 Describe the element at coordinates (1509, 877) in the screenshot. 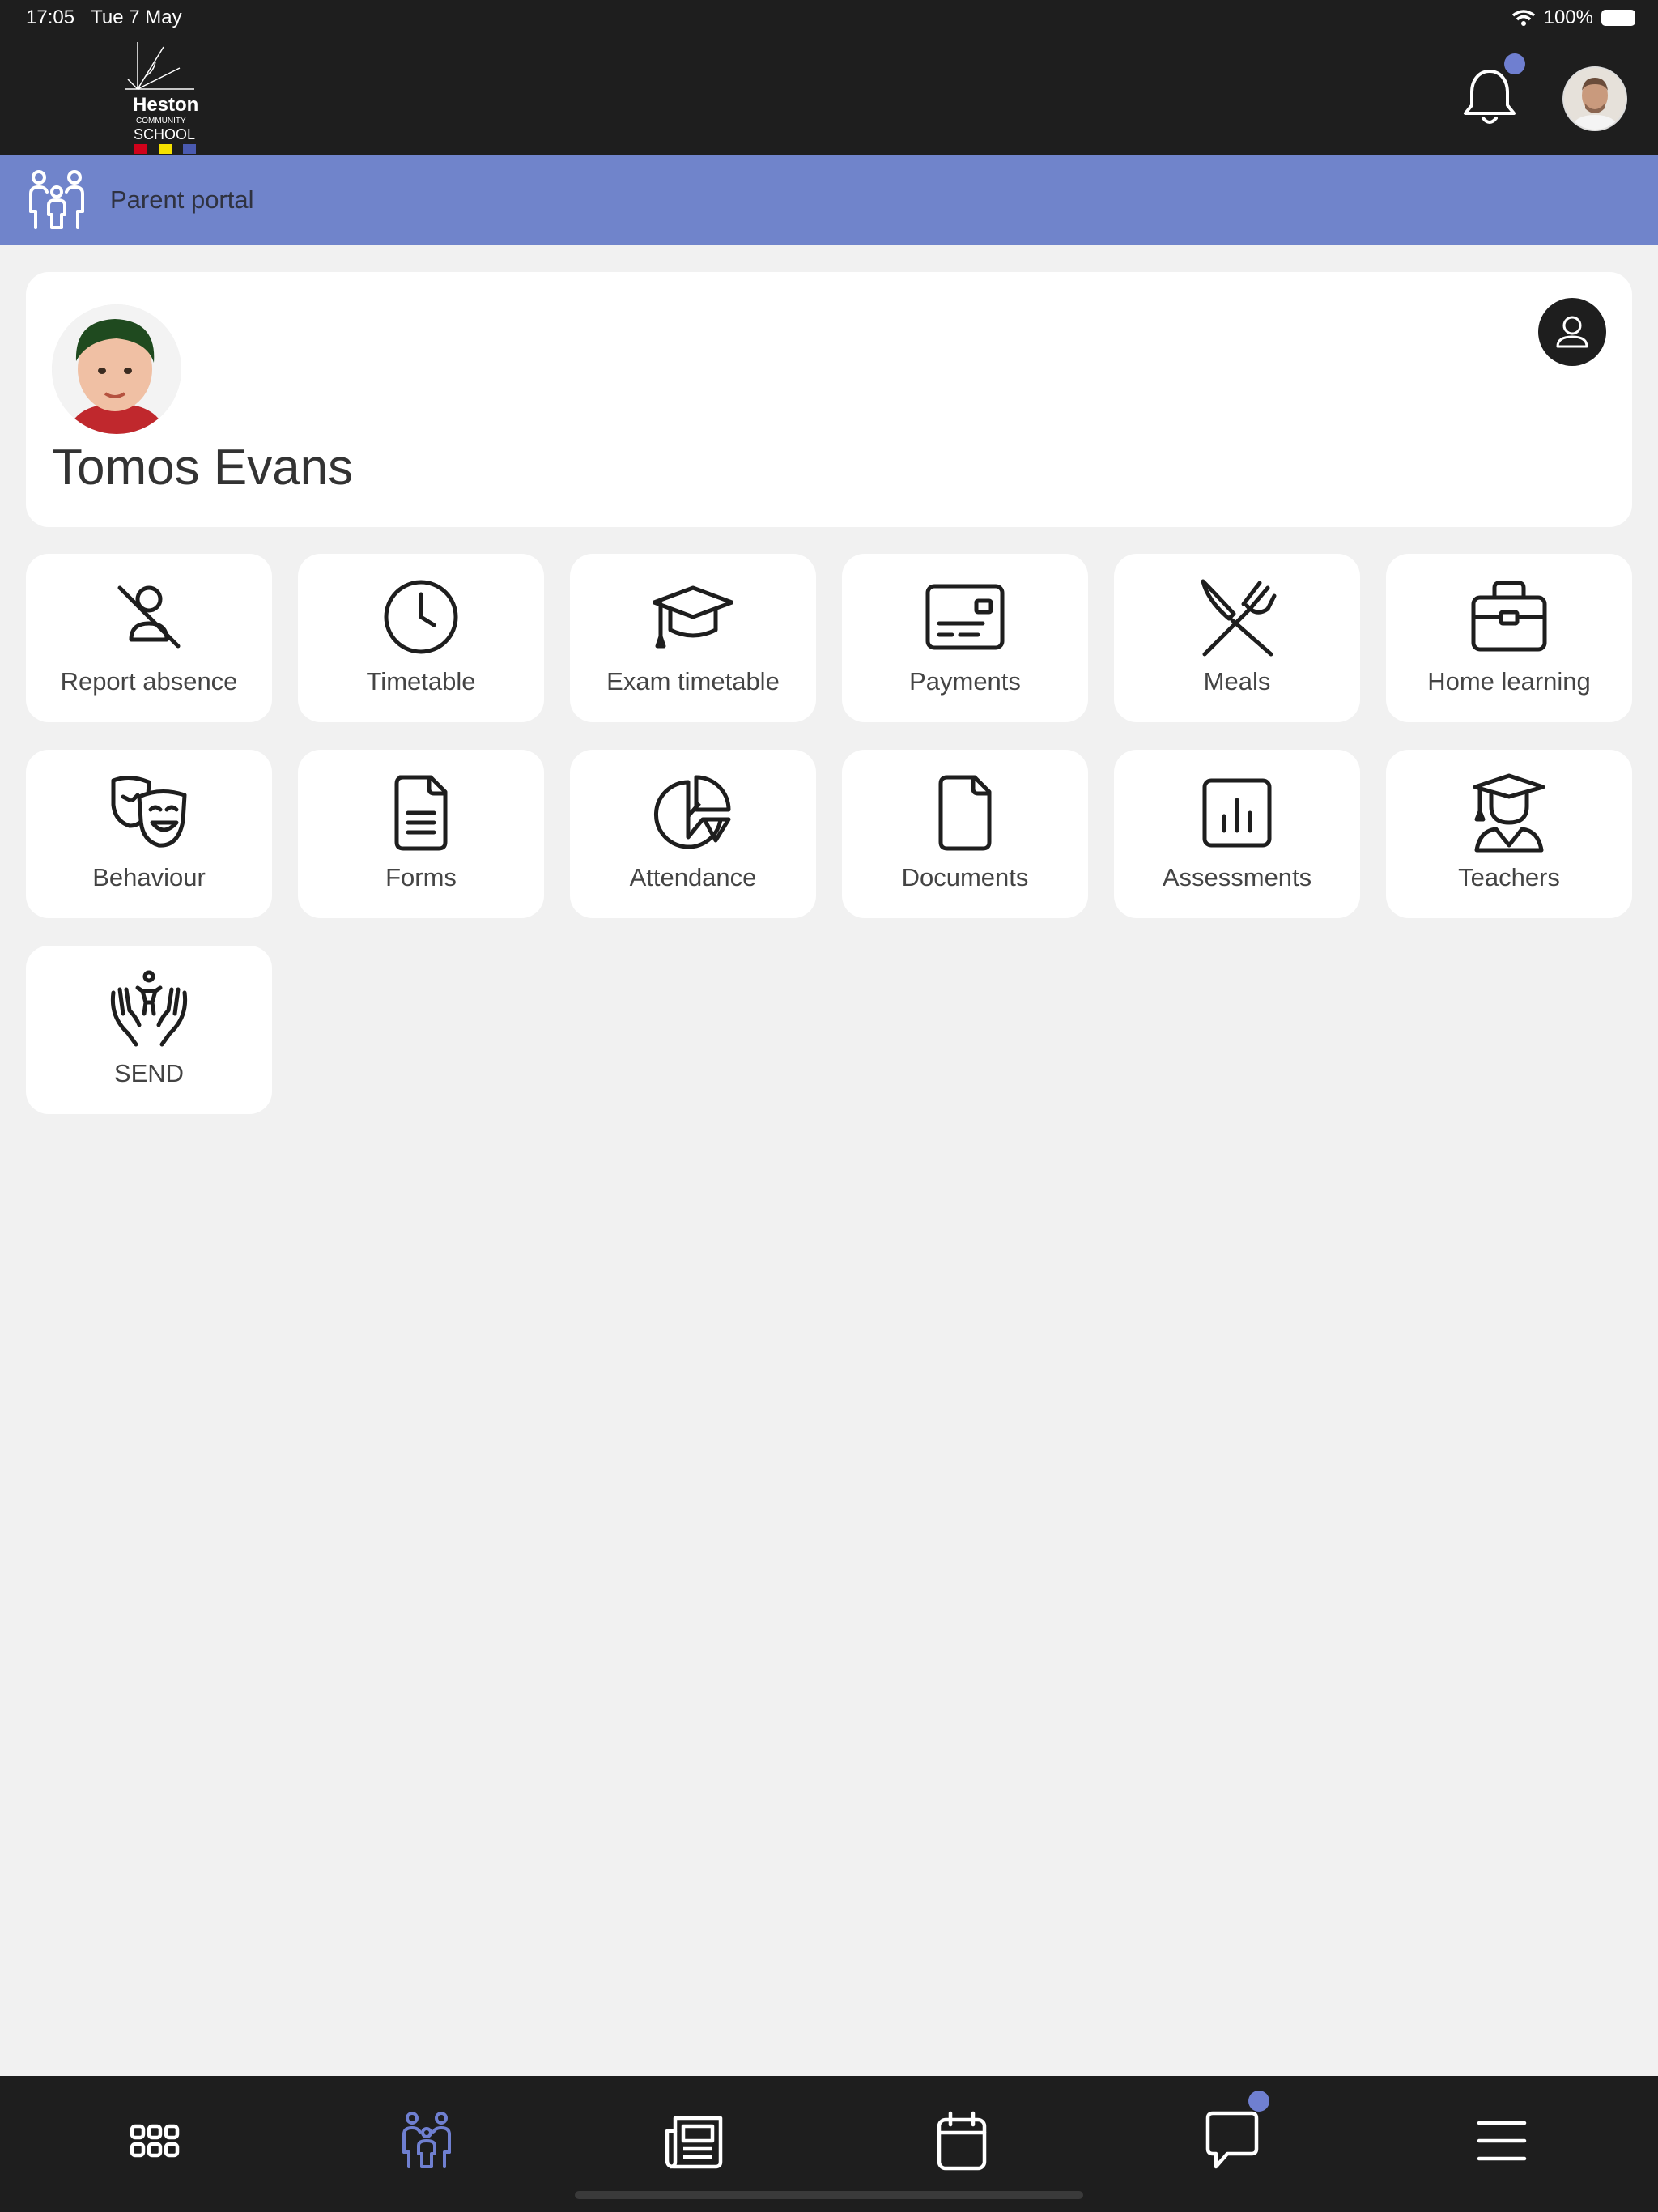

I see `tile-label: Teachers` at that location.